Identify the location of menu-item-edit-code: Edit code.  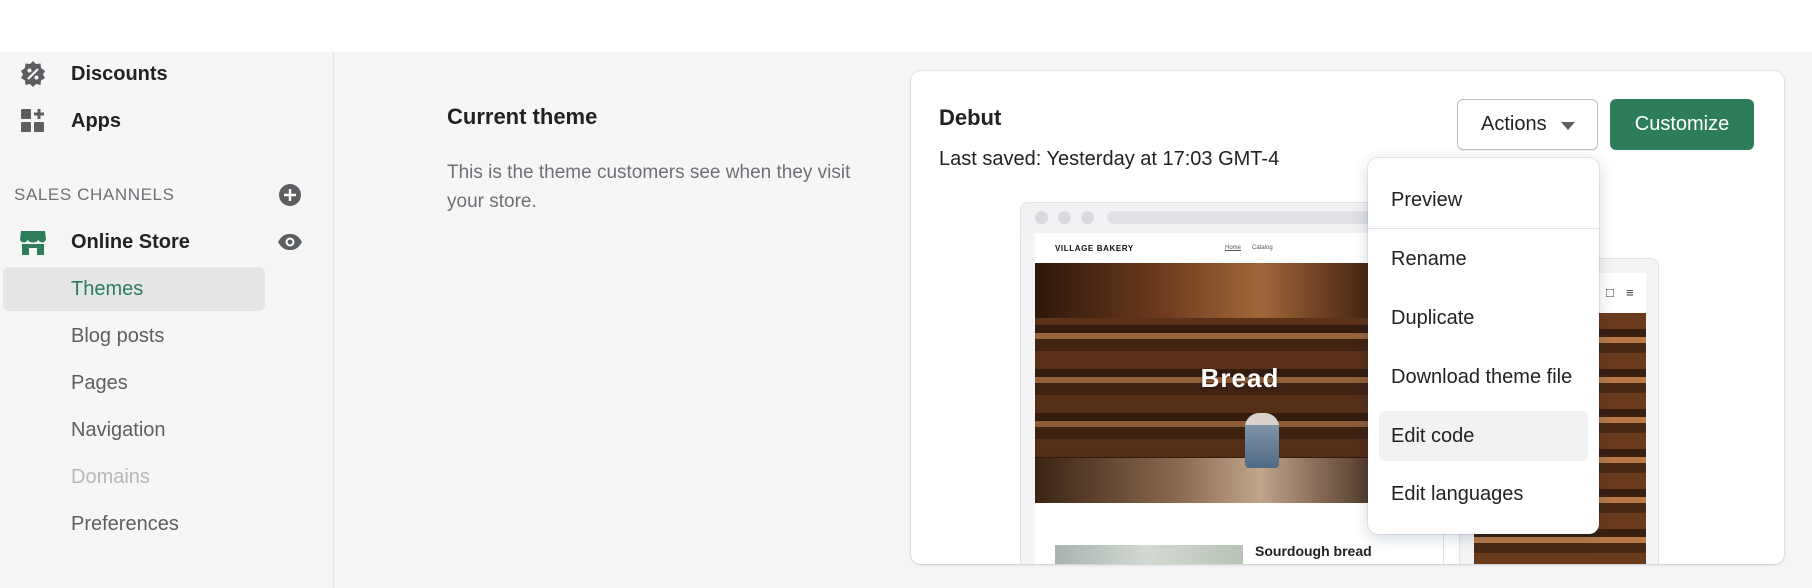
(1483, 436).